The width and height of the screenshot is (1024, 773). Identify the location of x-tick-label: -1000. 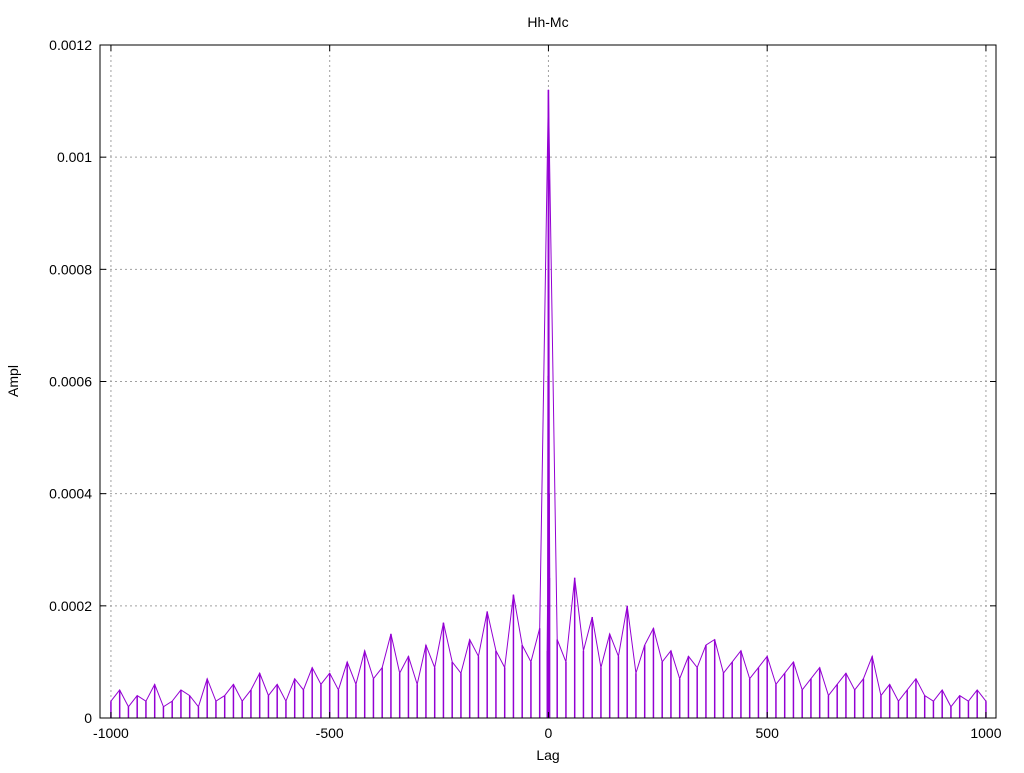
(111, 733).